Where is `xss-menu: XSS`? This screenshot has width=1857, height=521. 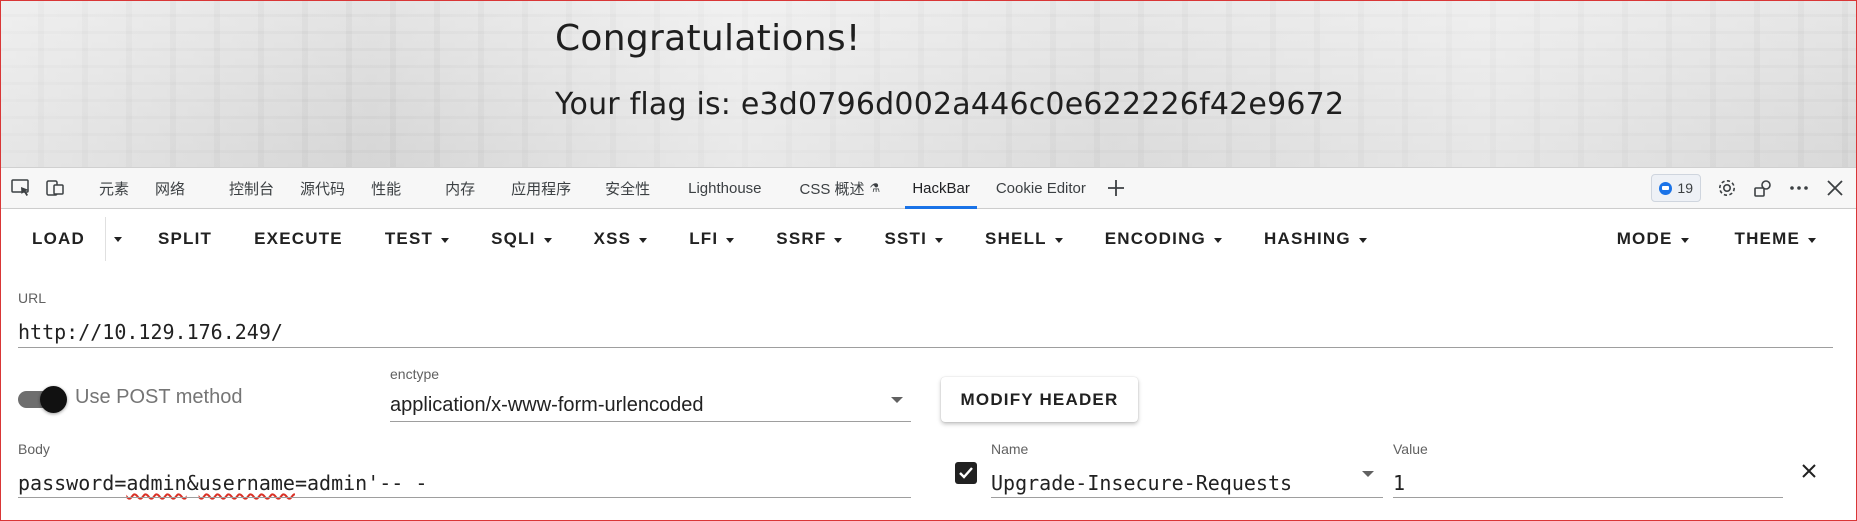 xss-menu: XSS is located at coordinates (621, 239).